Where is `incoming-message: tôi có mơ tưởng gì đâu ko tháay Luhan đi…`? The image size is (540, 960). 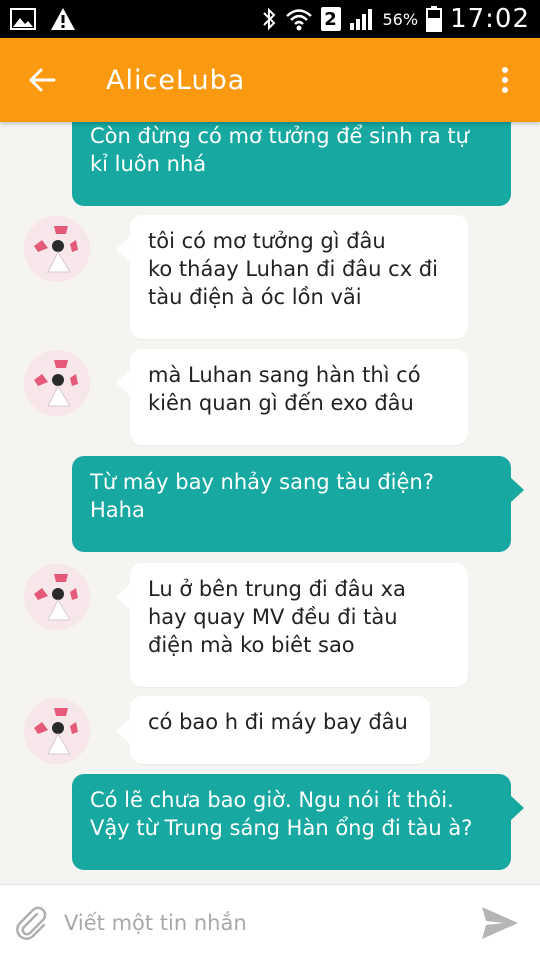
incoming-message: tôi có mơ tưởng gì đâu ko tháay Luhan đi… is located at coordinates (299, 277).